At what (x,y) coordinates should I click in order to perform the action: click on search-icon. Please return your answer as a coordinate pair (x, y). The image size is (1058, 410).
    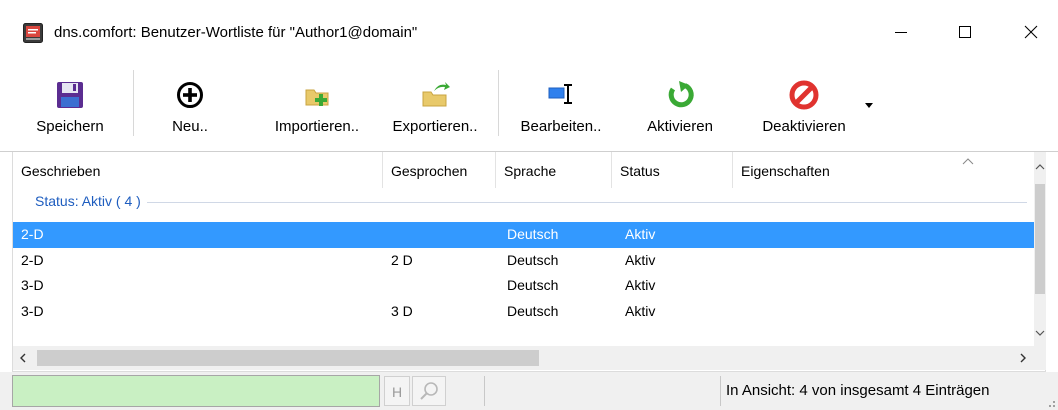
    Looking at the image, I should click on (429, 391).